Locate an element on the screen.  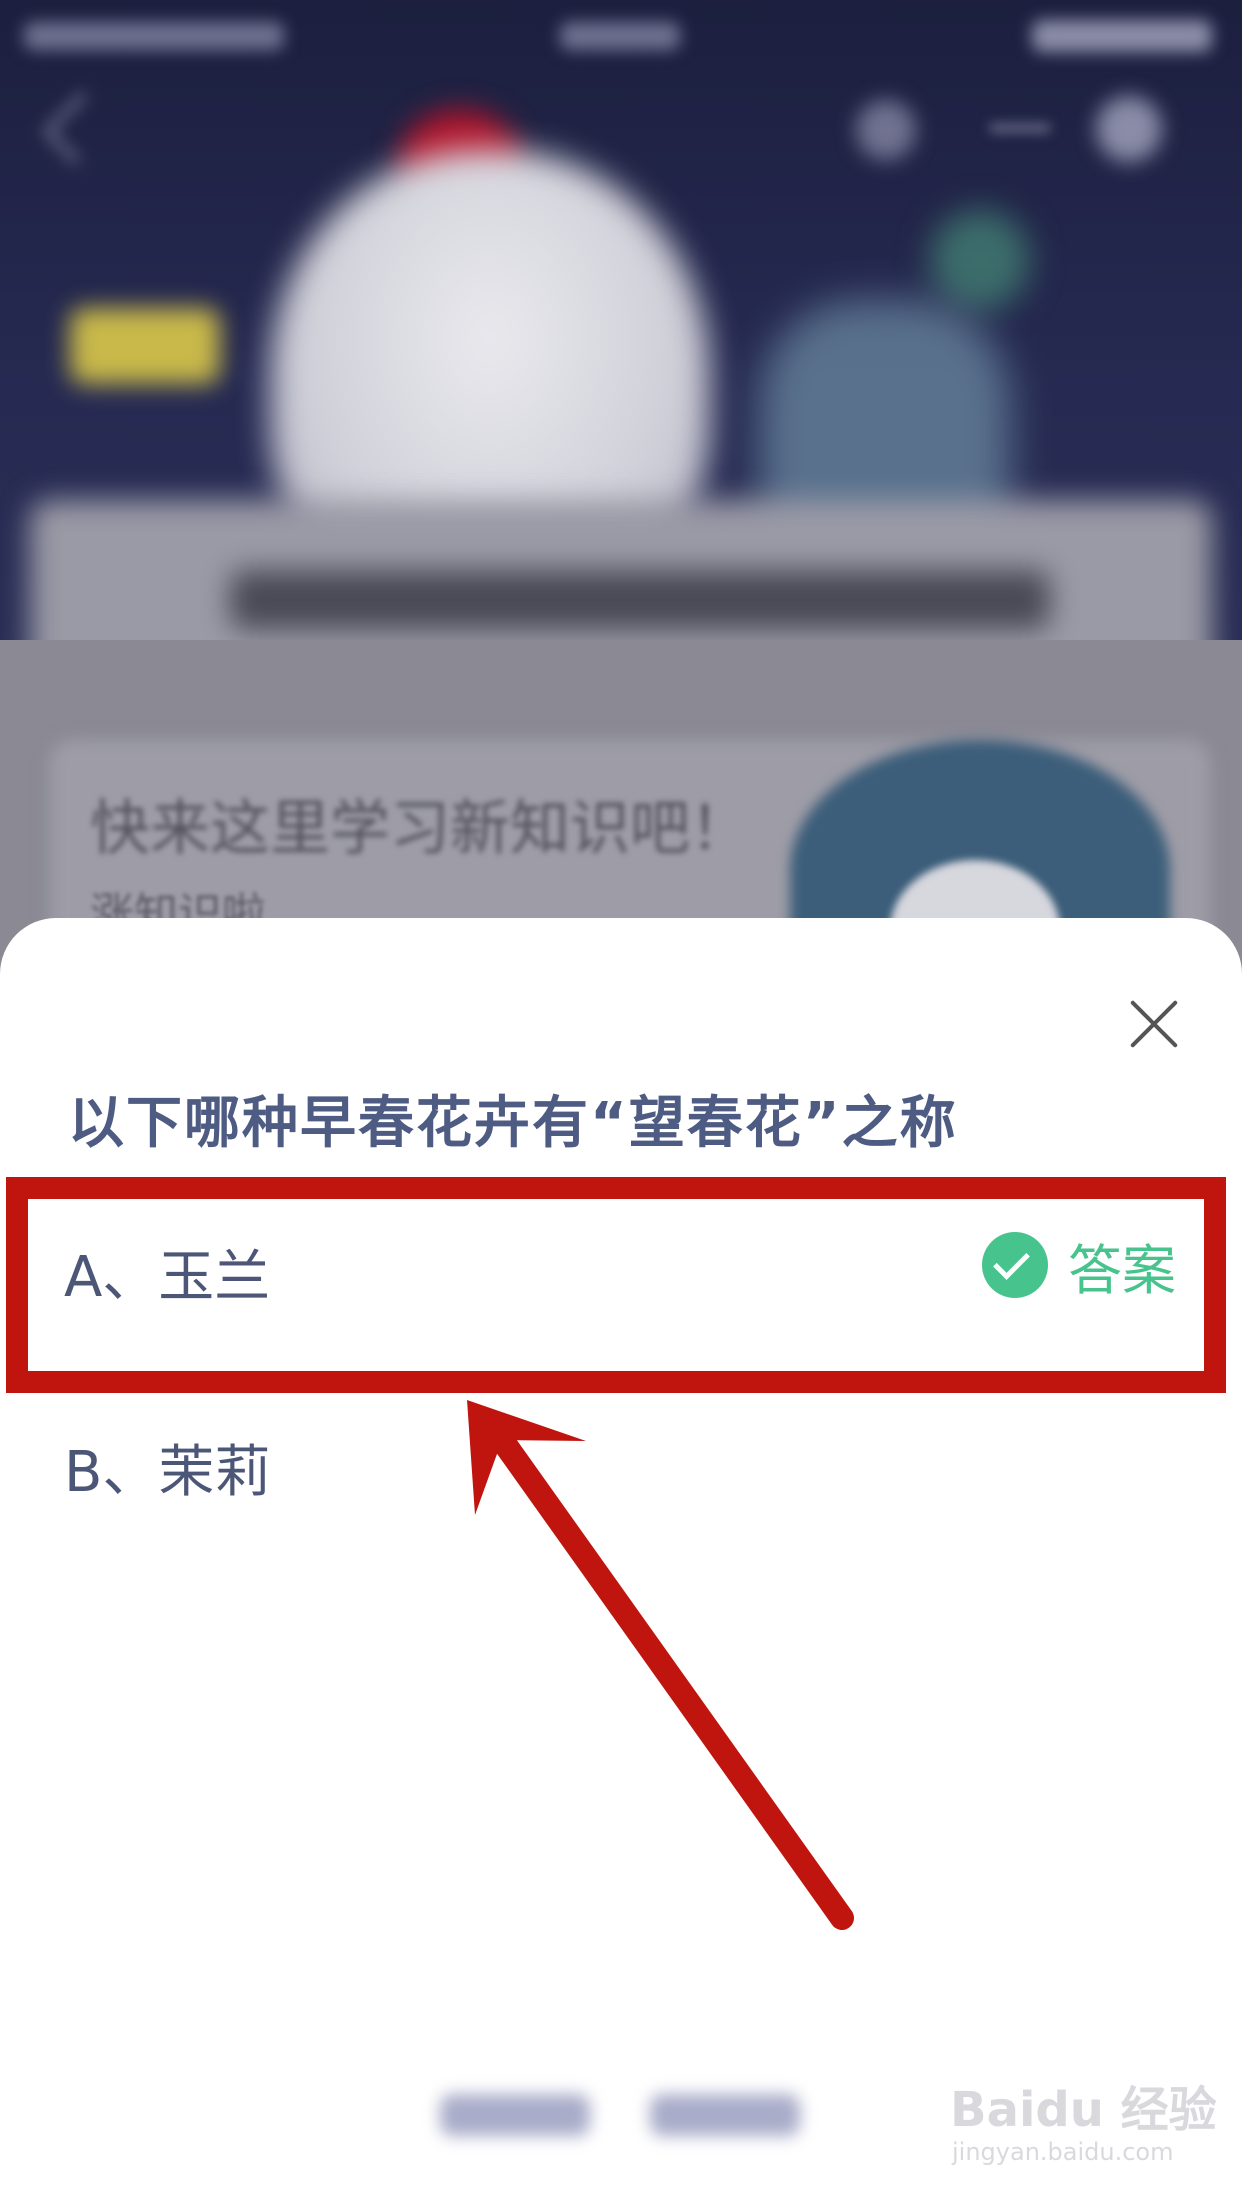
action-button-right is located at coordinates (725, 2115).